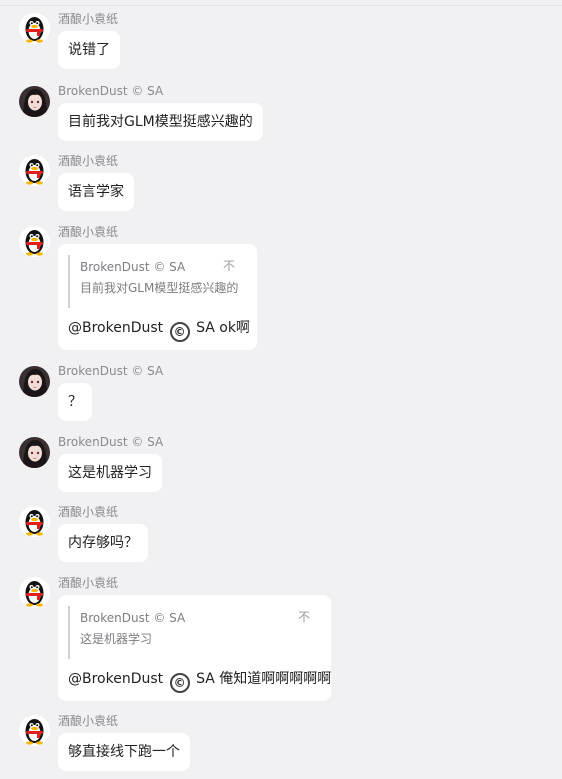  I want to click on quoted-message: BrokenDust © SA 这是机器学习, so click(194, 632).